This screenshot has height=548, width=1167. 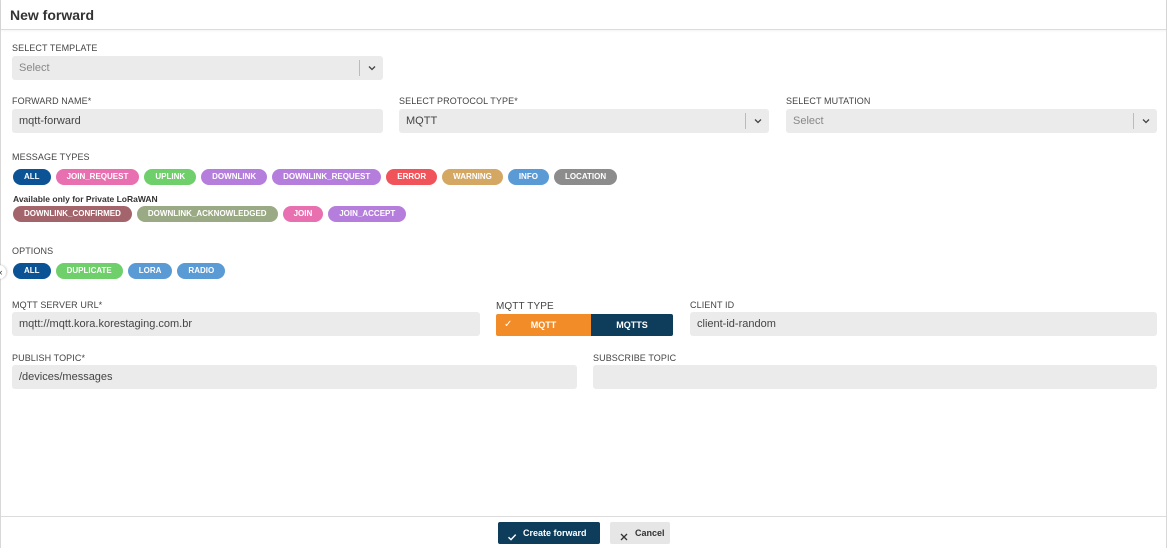 What do you see at coordinates (635, 358) in the screenshot?
I see `subscribe-topic-label: SUBSCRIBE TOPIC` at bounding box center [635, 358].